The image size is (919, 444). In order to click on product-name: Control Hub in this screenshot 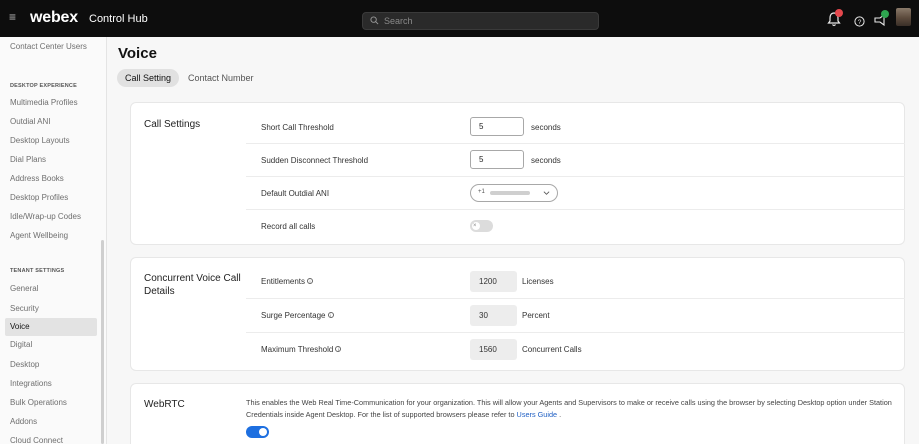, I will do `click(118, 19)`.